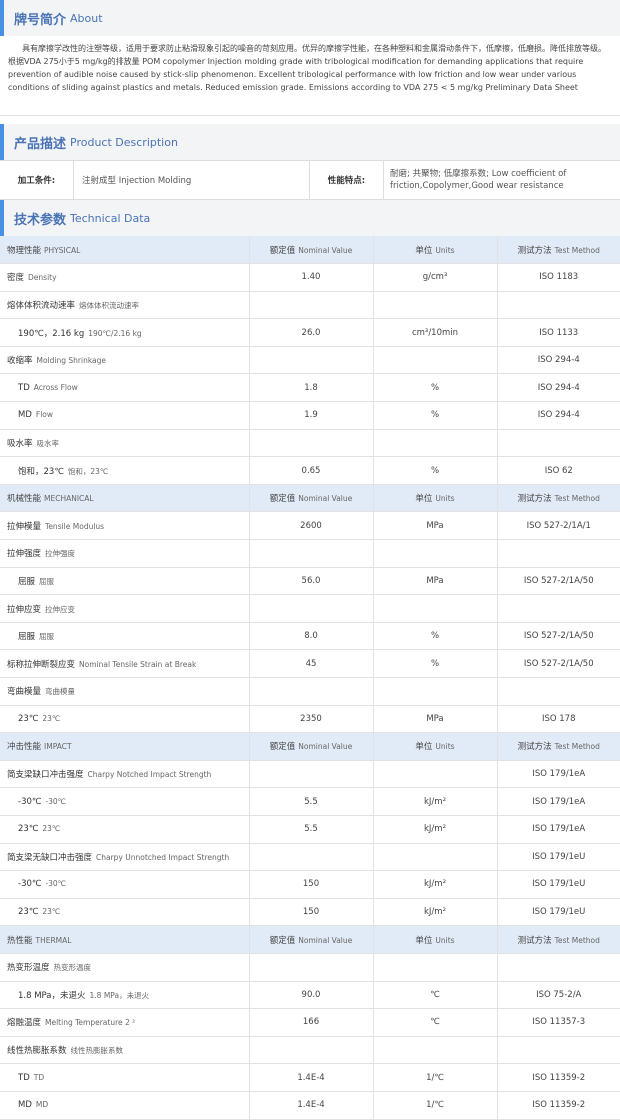 This screenshot has width=620, height=1120. I want to click on property-name-zh: 密度, so click(16, 278).